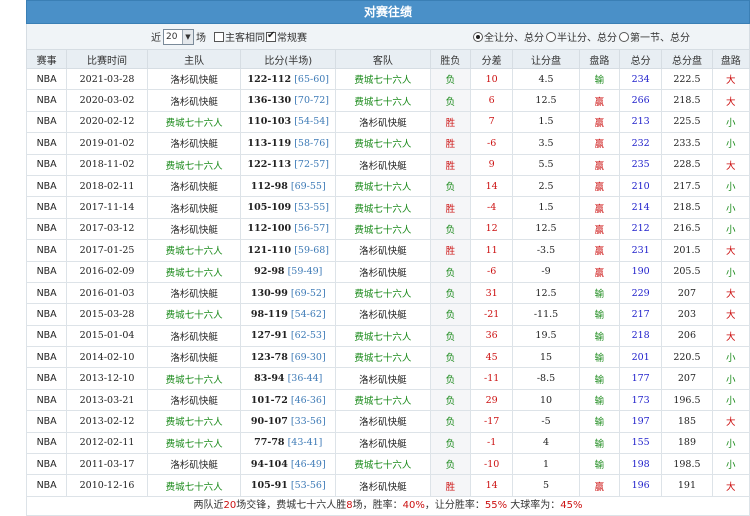 This screenshot has width=750, height=516. I want to click on handicap-result-cell: 赢, so click(599, 207).